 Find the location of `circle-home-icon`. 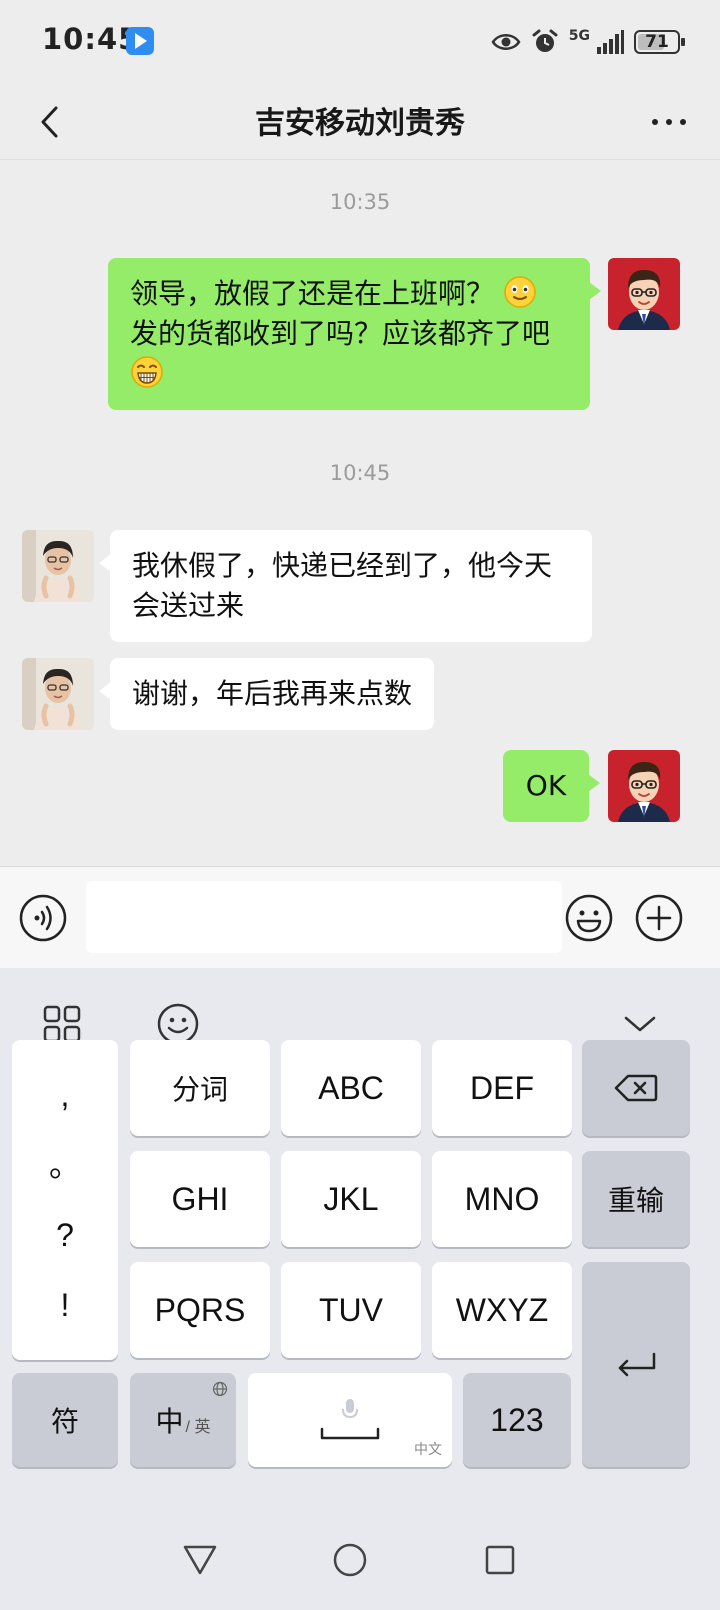

circle-home-icon is located at coordinates (350, 1560).